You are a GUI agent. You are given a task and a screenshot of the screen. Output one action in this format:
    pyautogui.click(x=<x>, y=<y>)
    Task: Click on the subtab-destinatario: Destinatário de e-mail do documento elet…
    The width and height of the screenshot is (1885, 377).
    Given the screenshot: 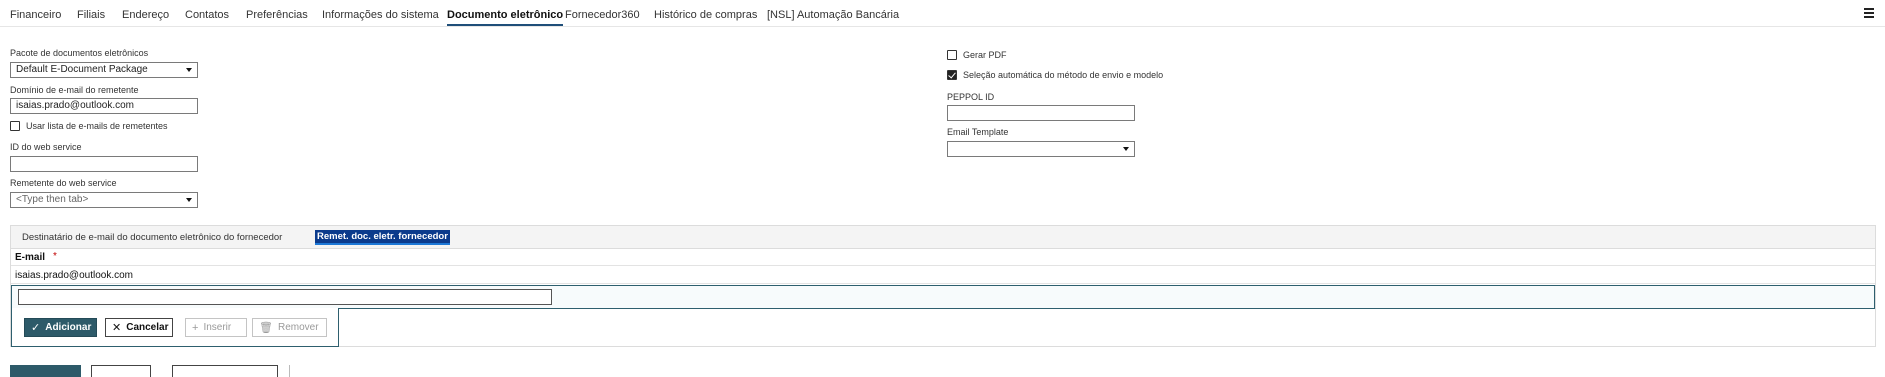 What is the action you would take?
    pyautogui.click(x=152, y=237)
    